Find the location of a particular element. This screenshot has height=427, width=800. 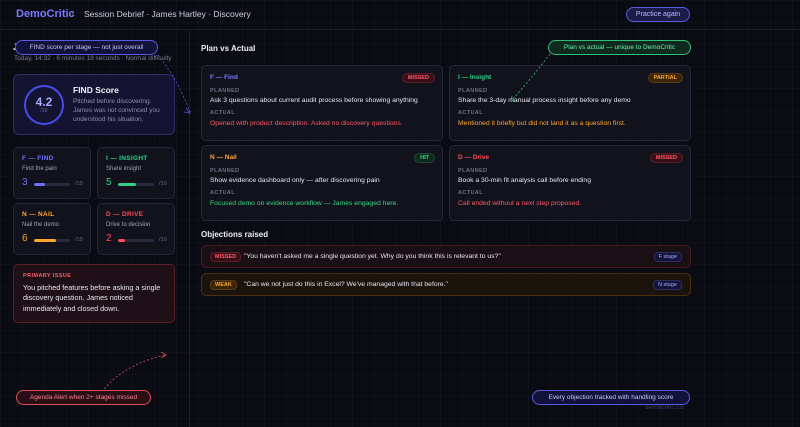

objection-stage-badge: N stage is located at coordinates (667, 285).